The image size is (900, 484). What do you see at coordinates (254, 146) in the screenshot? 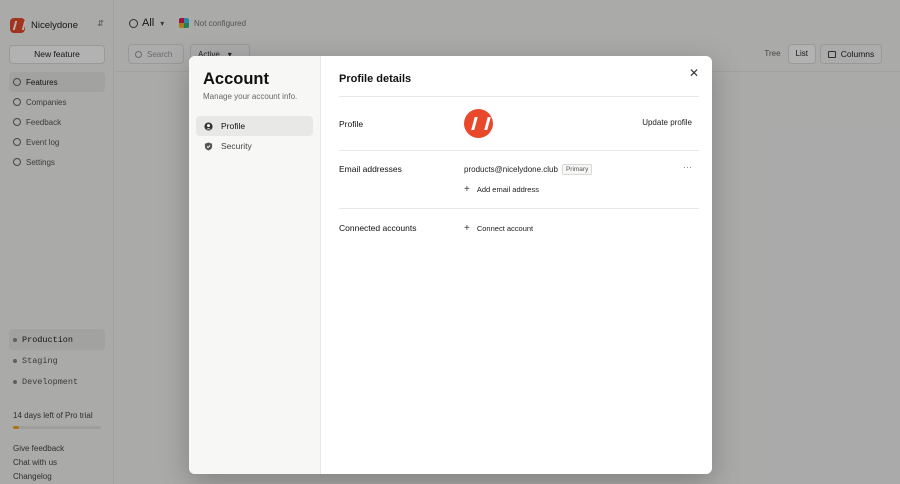
I see `modal-nav-security: Security` at bounding box center [254, 146].